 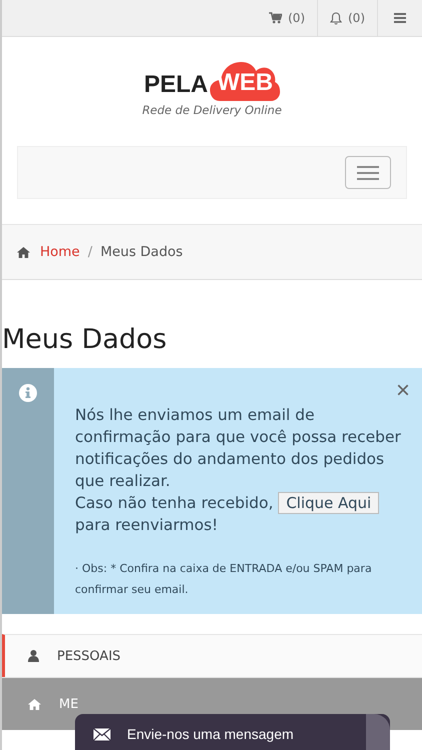 I want to click on bell-icon, so click(x=336, y=18).